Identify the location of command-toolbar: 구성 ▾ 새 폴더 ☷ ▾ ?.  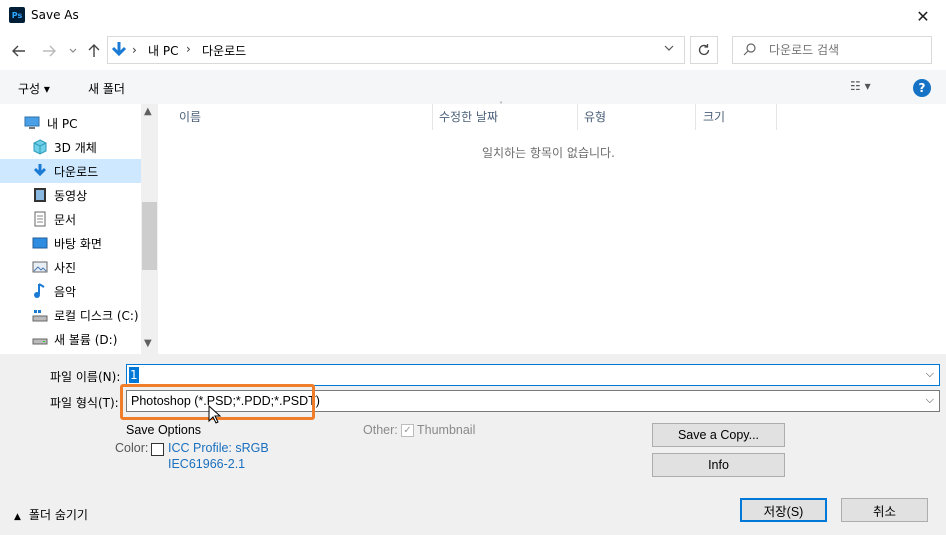
(473, 87).